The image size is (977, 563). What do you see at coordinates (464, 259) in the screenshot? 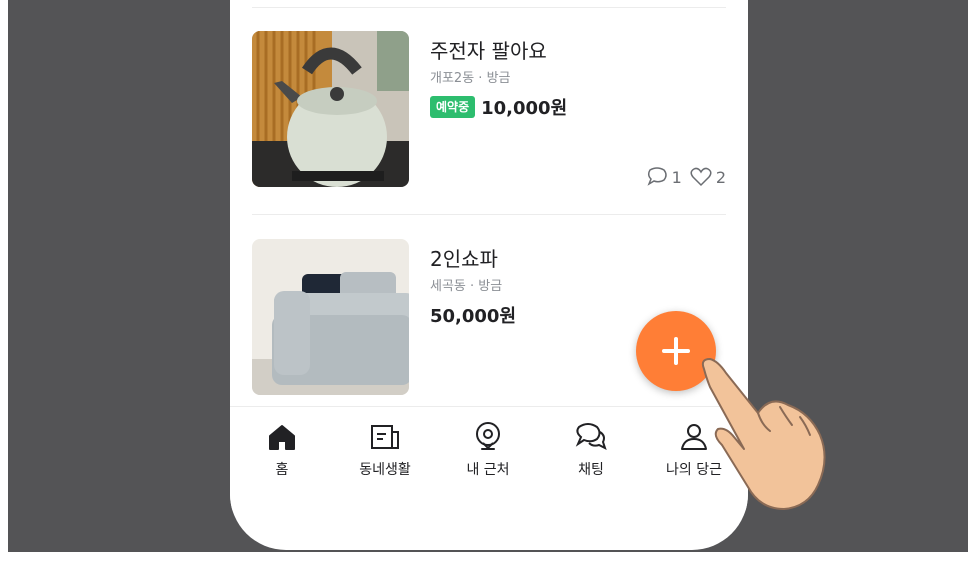
I see `listing-title: 2인쇼파` at bounding box center [464, 259].